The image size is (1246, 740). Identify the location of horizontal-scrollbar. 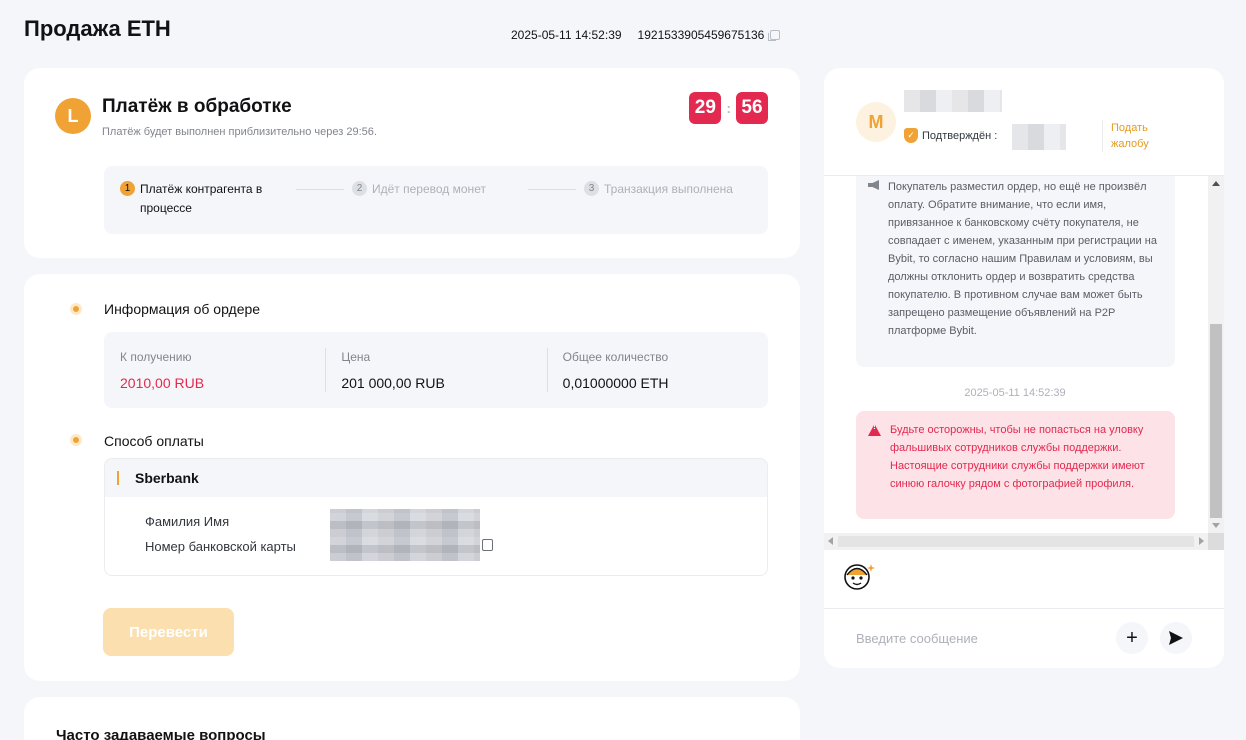
(1016, 541).